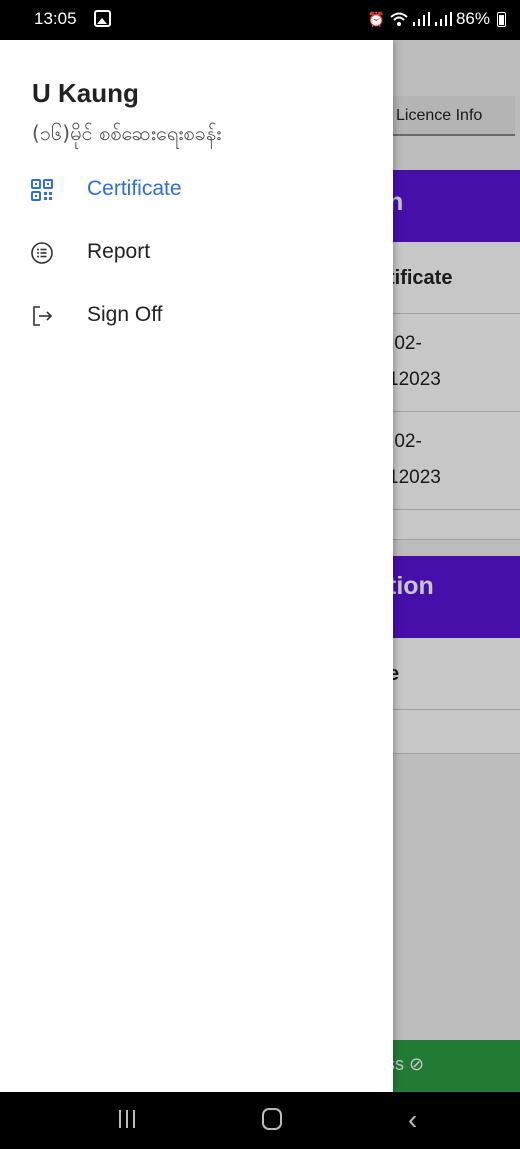 The height and width of the screenshot is (1149, 520). Describe the element at coordinates (260, 20) in the screenshot. I see `status-bar: 13:05 ⏰ 86%` at that location.